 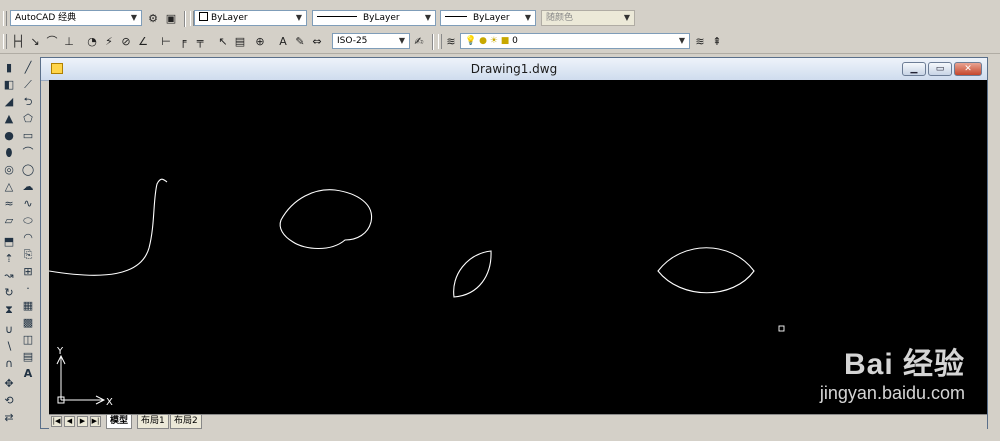 What do you see at coordinates (9, 310) in the screenshot?
I see `loft-icon: ⧗` at bounding box center [9, 310].